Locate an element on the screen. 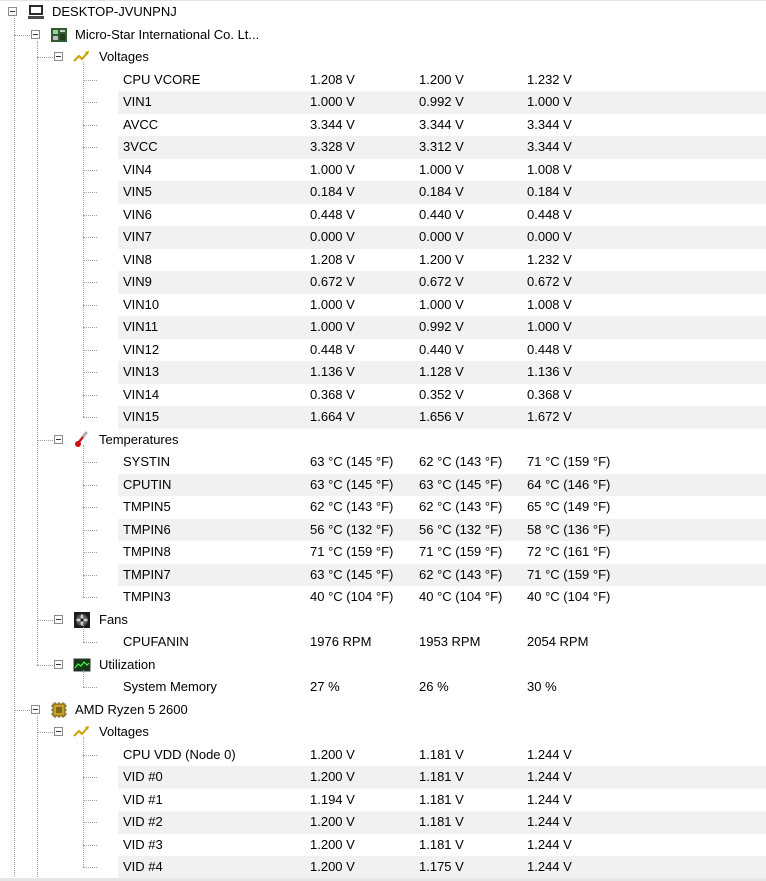 The width and height of the screenshot is (766, 881). sensor-min: 56 °C (132 °F) is located at coordinates (461, 529).